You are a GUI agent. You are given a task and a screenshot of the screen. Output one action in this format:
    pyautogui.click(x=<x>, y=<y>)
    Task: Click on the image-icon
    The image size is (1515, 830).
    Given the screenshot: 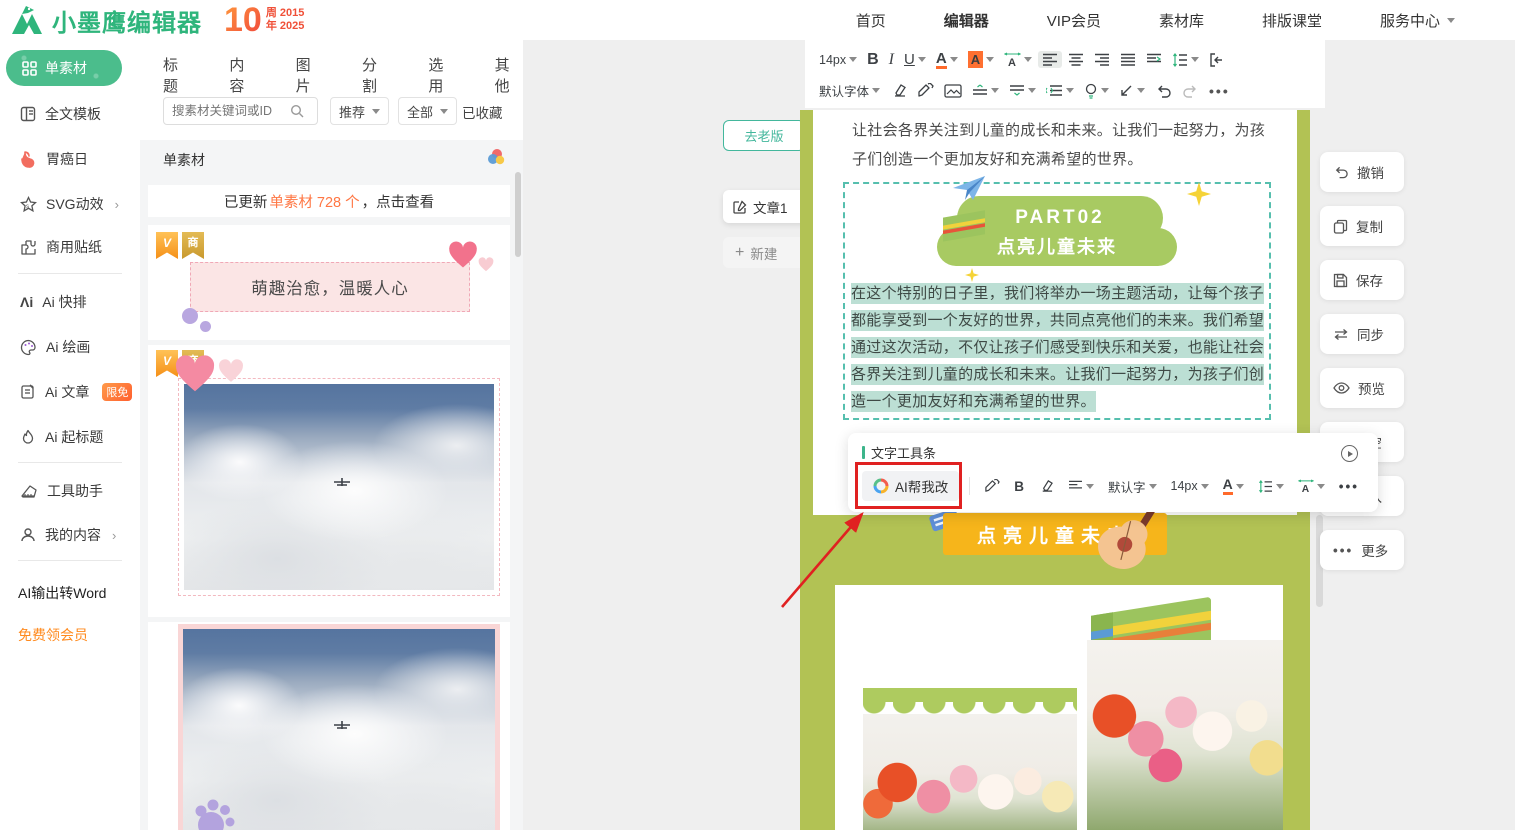 What is the action you would take?
    pyautogui.click(x=953, y=91)
    